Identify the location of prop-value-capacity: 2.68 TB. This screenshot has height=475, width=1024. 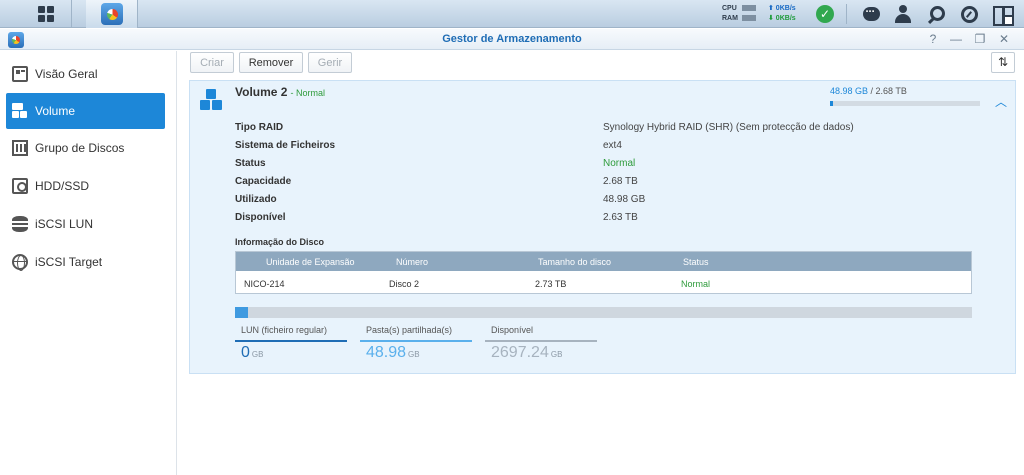
(620, 181).